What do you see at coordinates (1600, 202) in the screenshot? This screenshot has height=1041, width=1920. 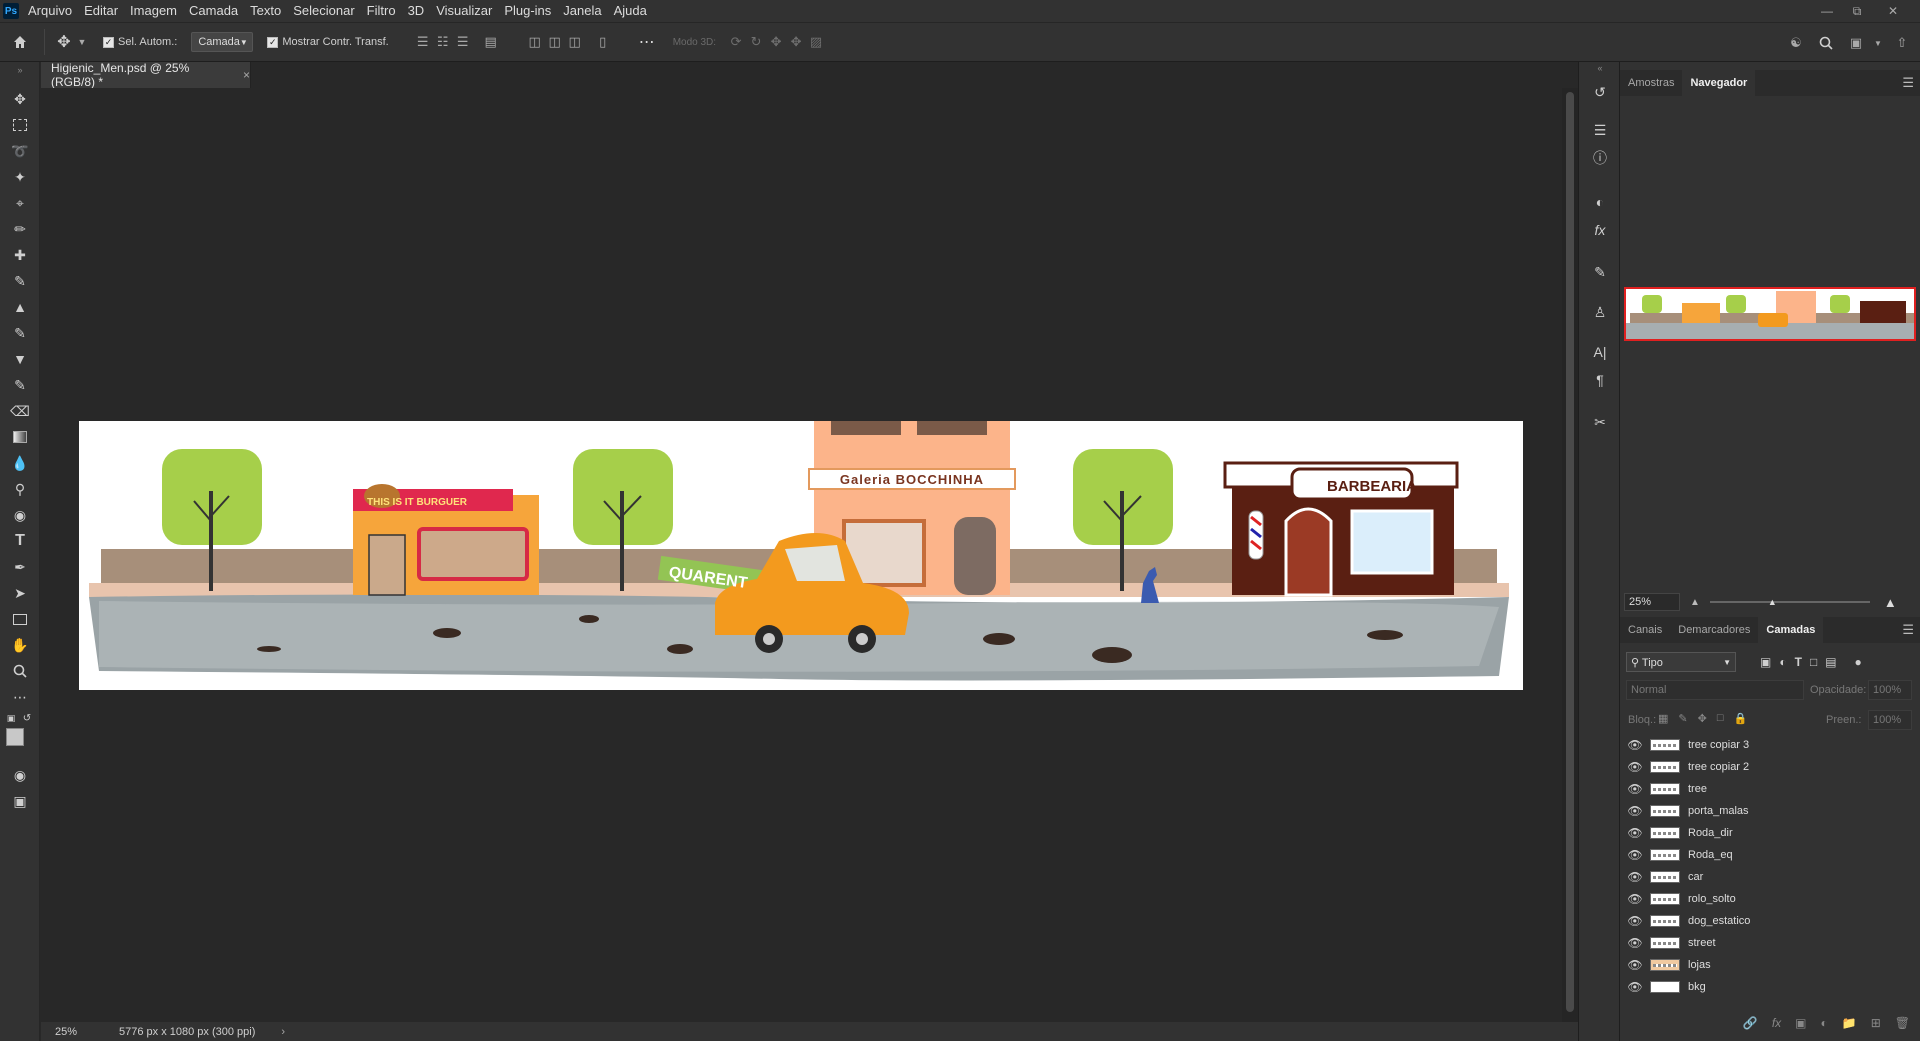 I see `adjustments-icon: ◐` at bounding box center [1600, 202].